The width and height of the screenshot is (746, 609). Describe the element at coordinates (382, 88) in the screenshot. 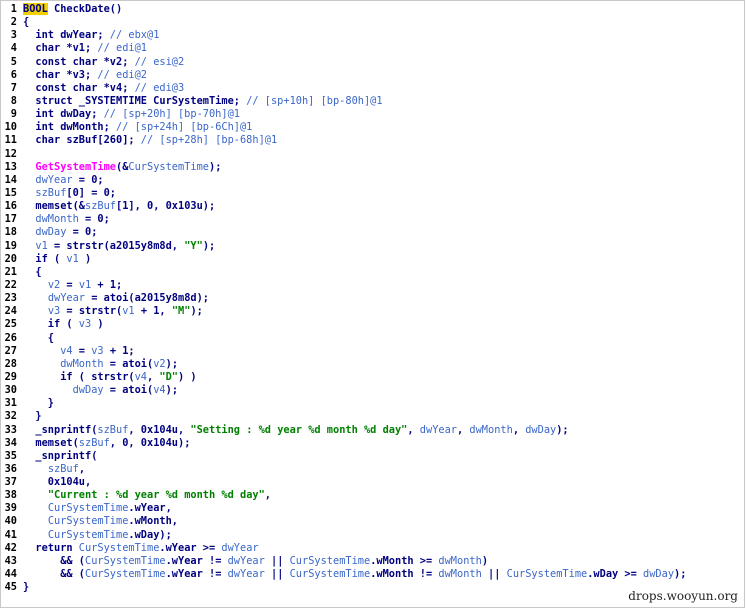

I see `code-text: const char *v4; // edi@3` at that location.